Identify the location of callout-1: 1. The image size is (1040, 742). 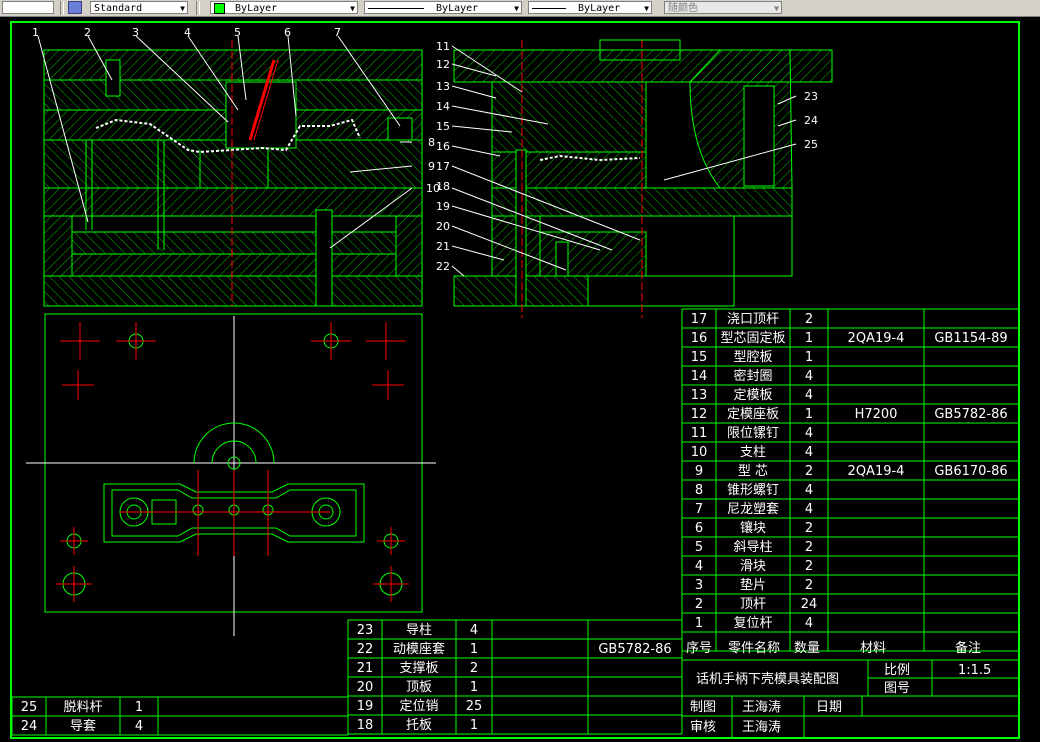
(35, 32).